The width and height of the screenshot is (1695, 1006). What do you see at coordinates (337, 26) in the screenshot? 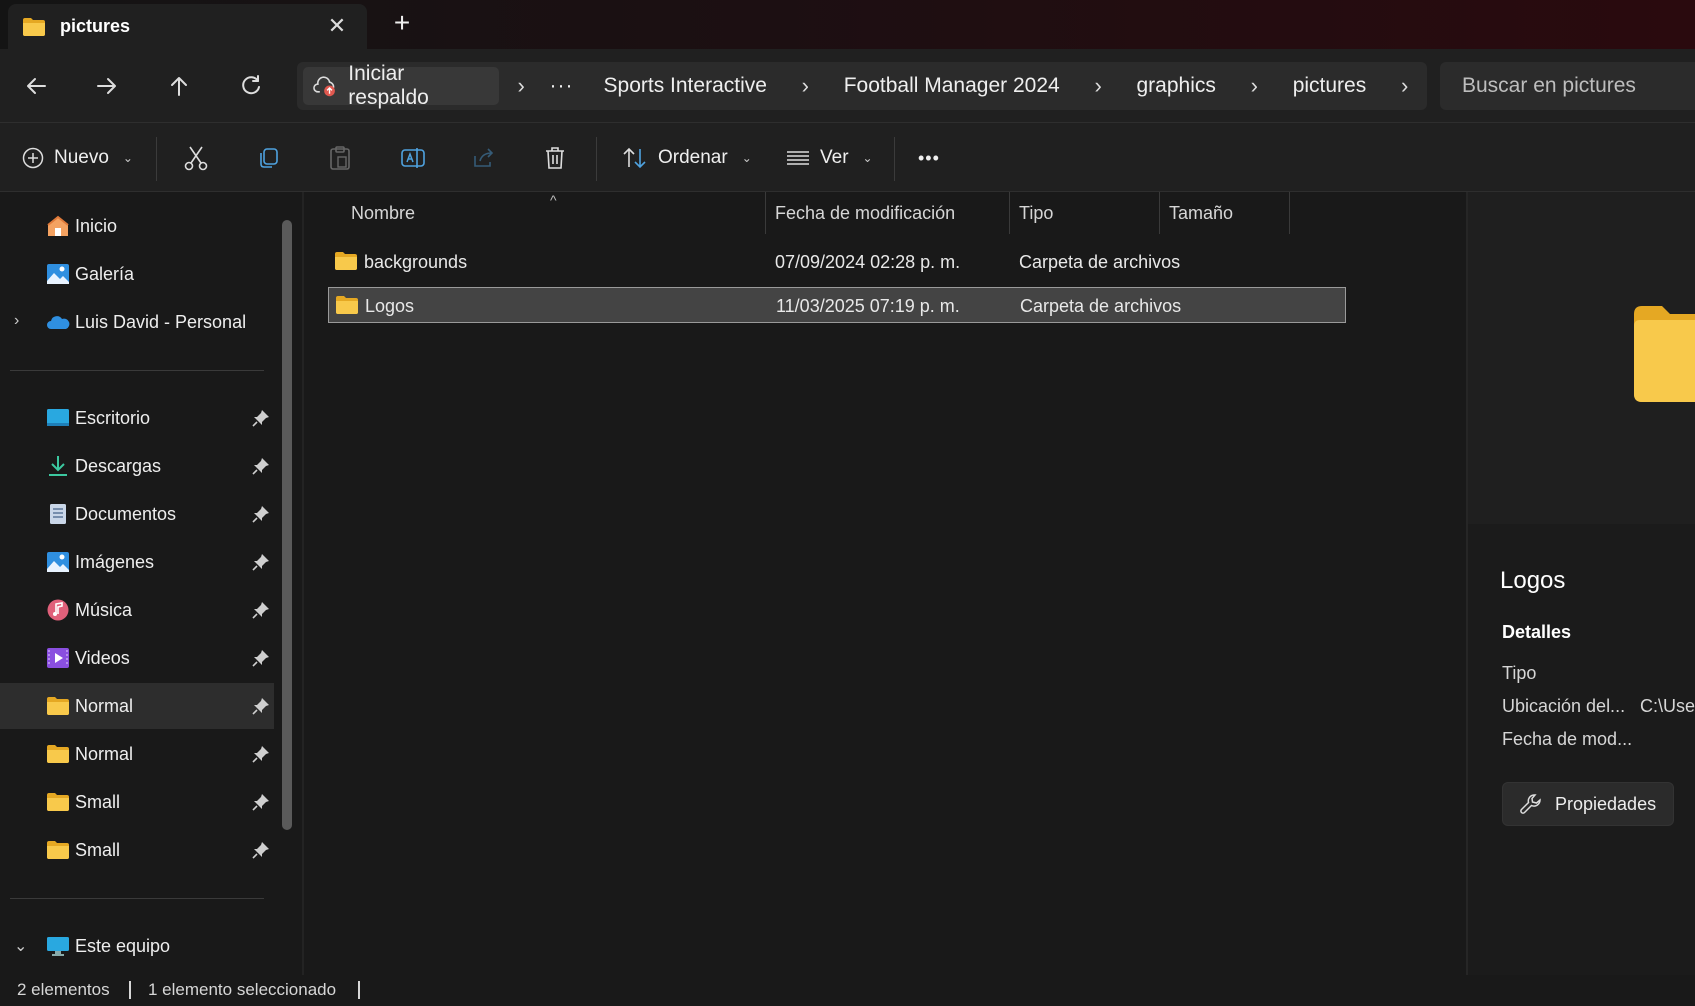
I see `close-icon: ✕` at bounding box center [337, 26].